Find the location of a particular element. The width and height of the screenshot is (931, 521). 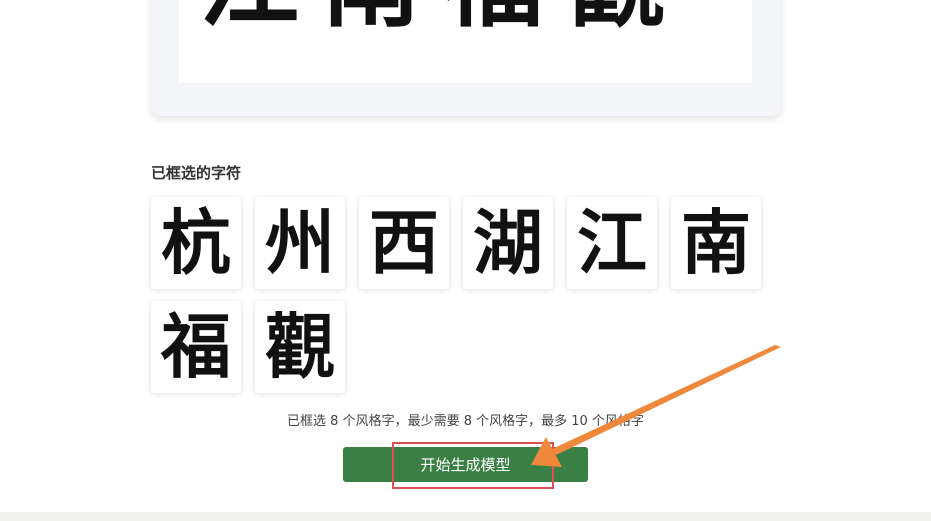

character-glyph: 江 is located at coordinates (612, 242).